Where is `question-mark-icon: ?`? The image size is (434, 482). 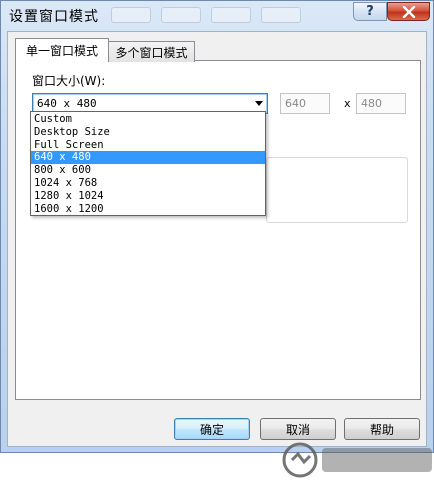 question-mark-icon: ? is located at coordinates (370, 11).